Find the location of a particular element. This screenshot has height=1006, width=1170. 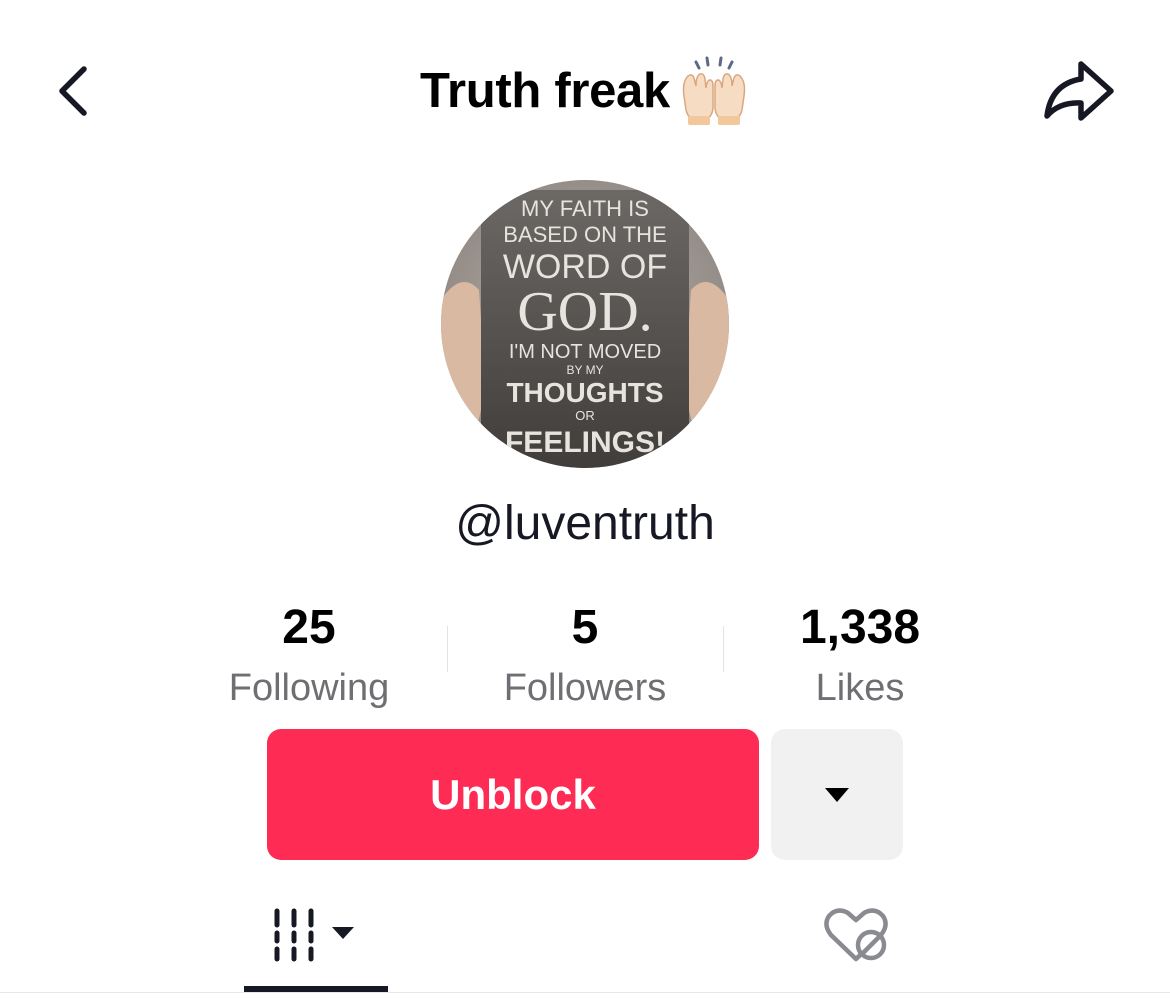

tab-liked is located at coordinates (856, 935).